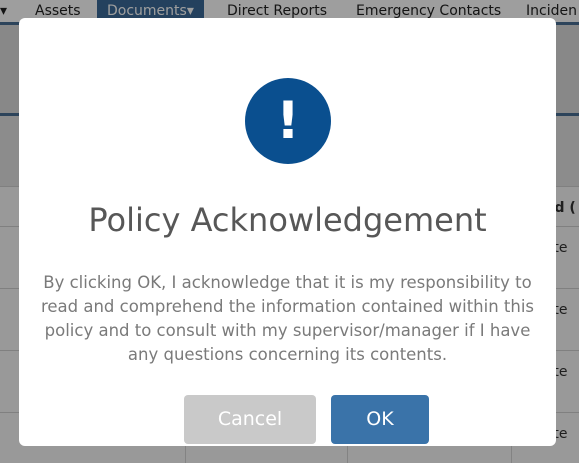  I want to click on ok-button: OK, so click(380, 419).